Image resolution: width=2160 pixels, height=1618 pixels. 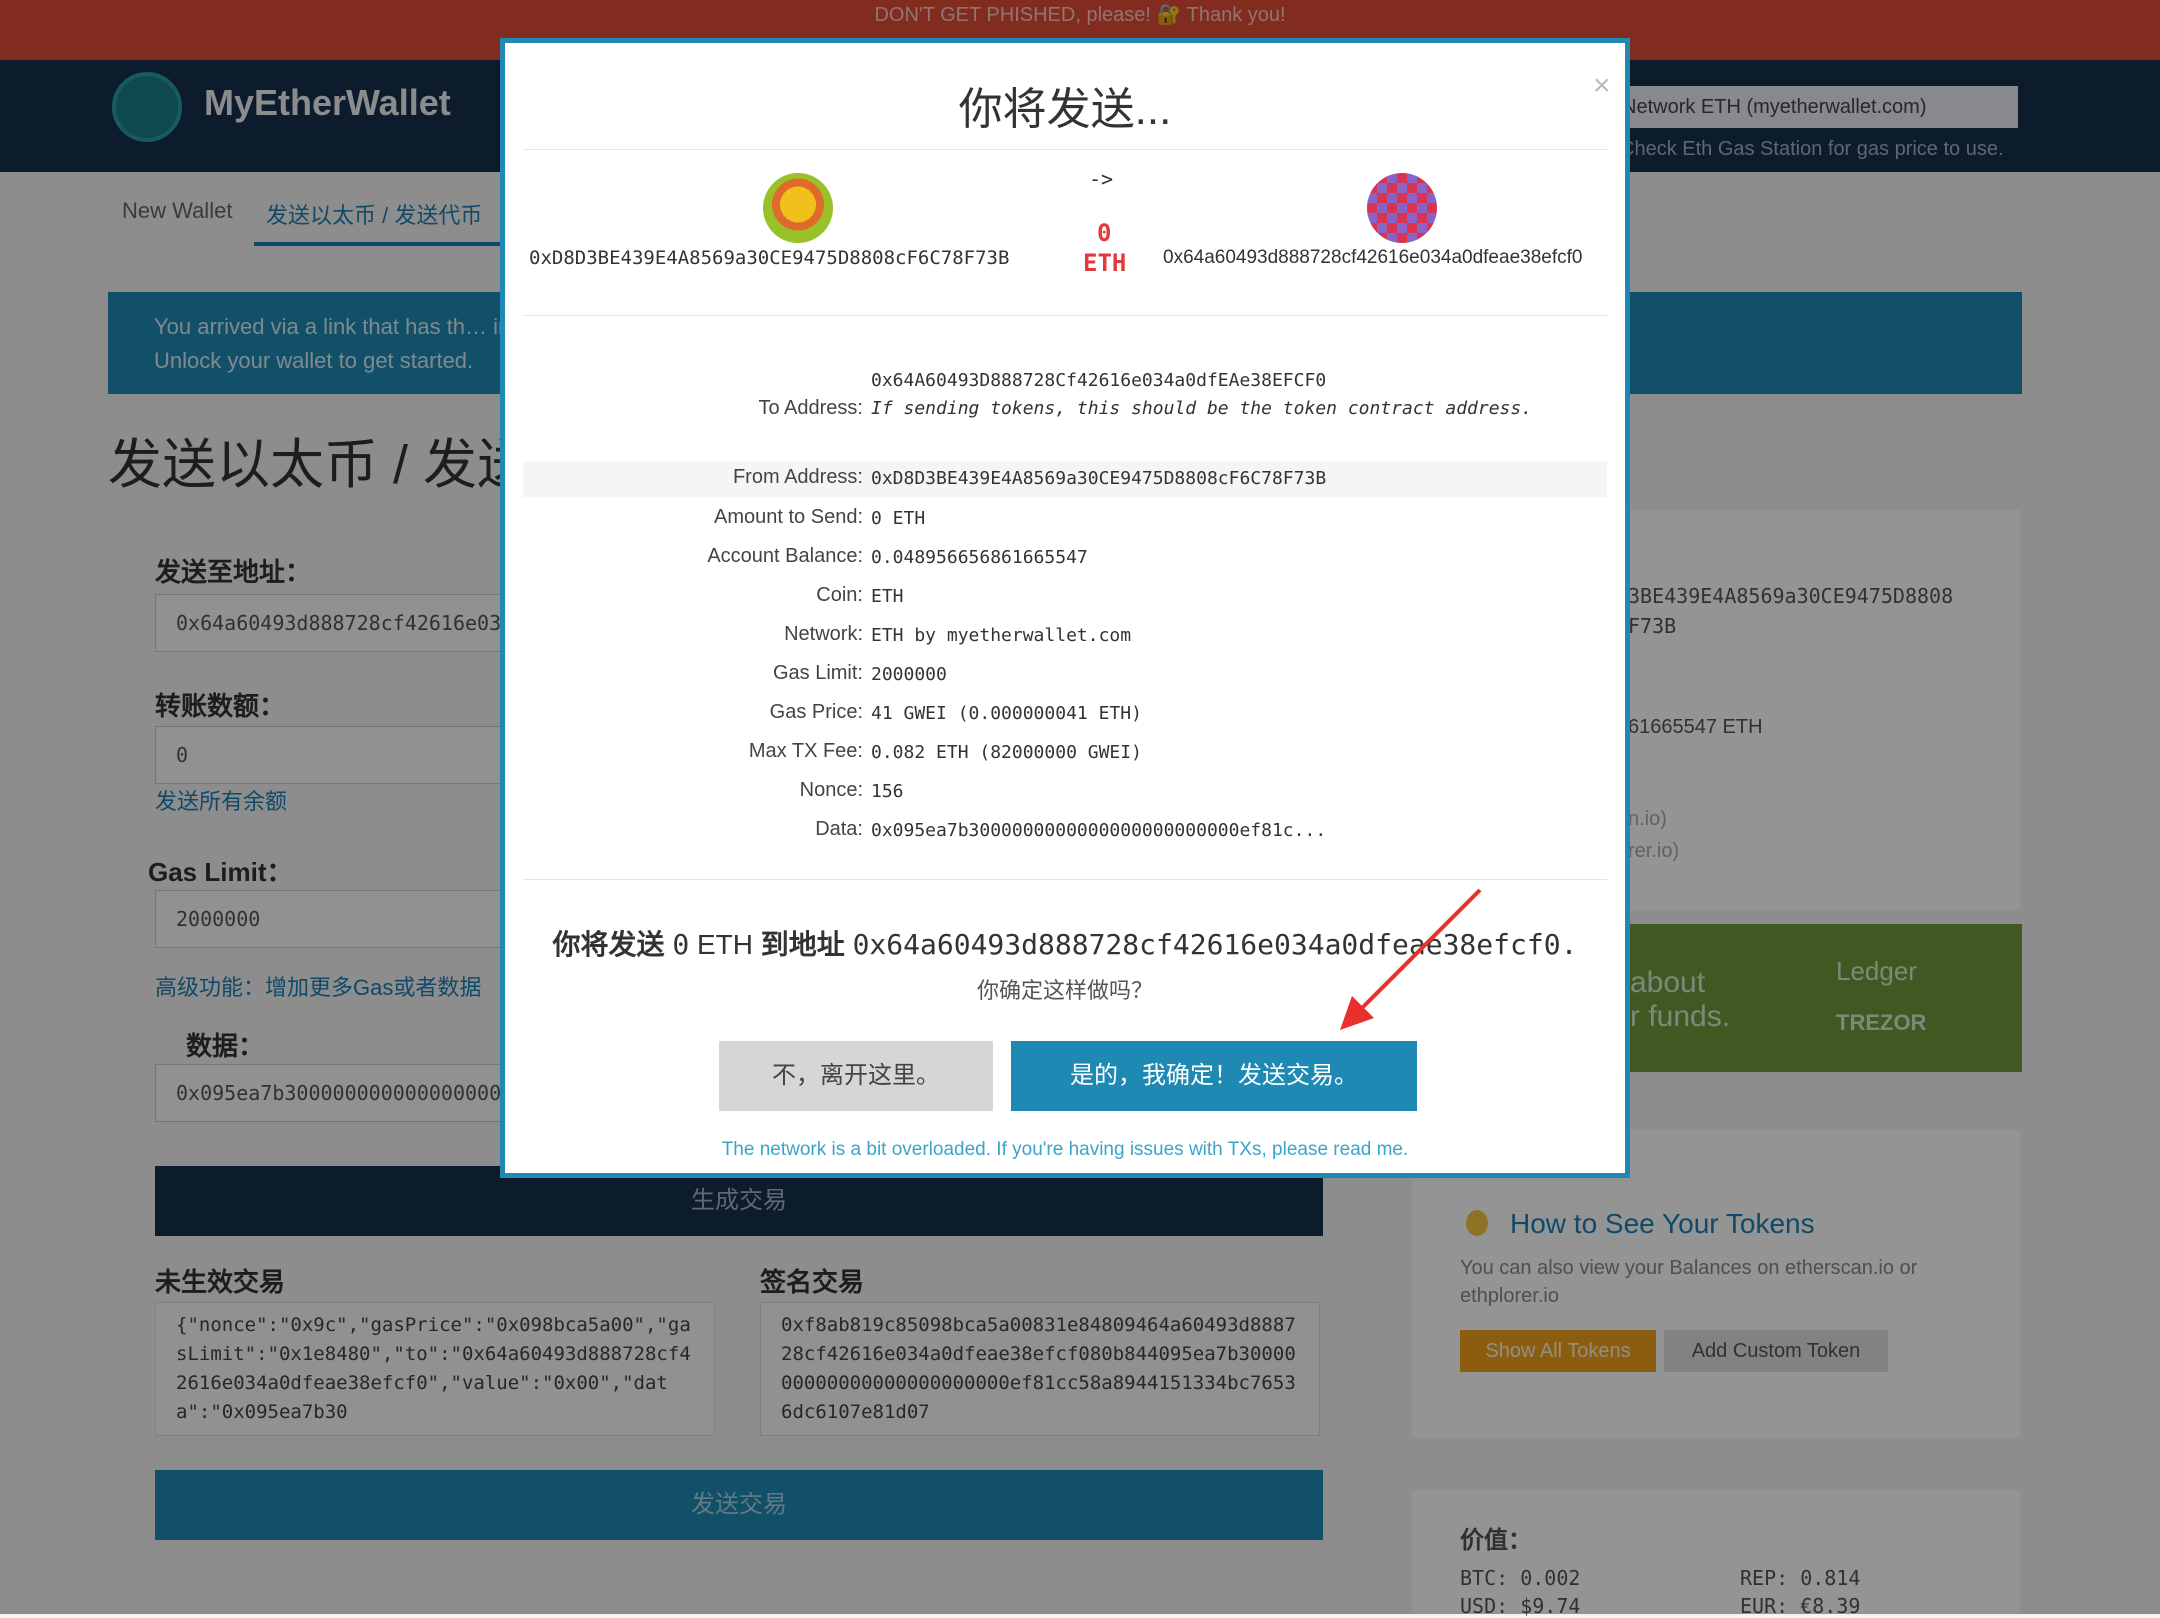 What do you see at coordinates (887, 791) in the screenshot?
I see `detail-nonce-value: 156` at bounding box center [887, 791].